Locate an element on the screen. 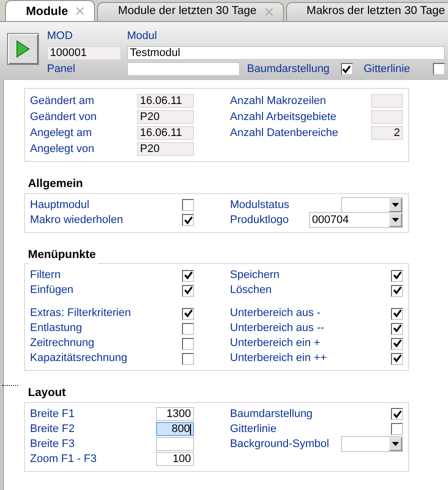 This screenshot has height=490, width=448. field-label: Geändert am is located at coordinates (63, 101).